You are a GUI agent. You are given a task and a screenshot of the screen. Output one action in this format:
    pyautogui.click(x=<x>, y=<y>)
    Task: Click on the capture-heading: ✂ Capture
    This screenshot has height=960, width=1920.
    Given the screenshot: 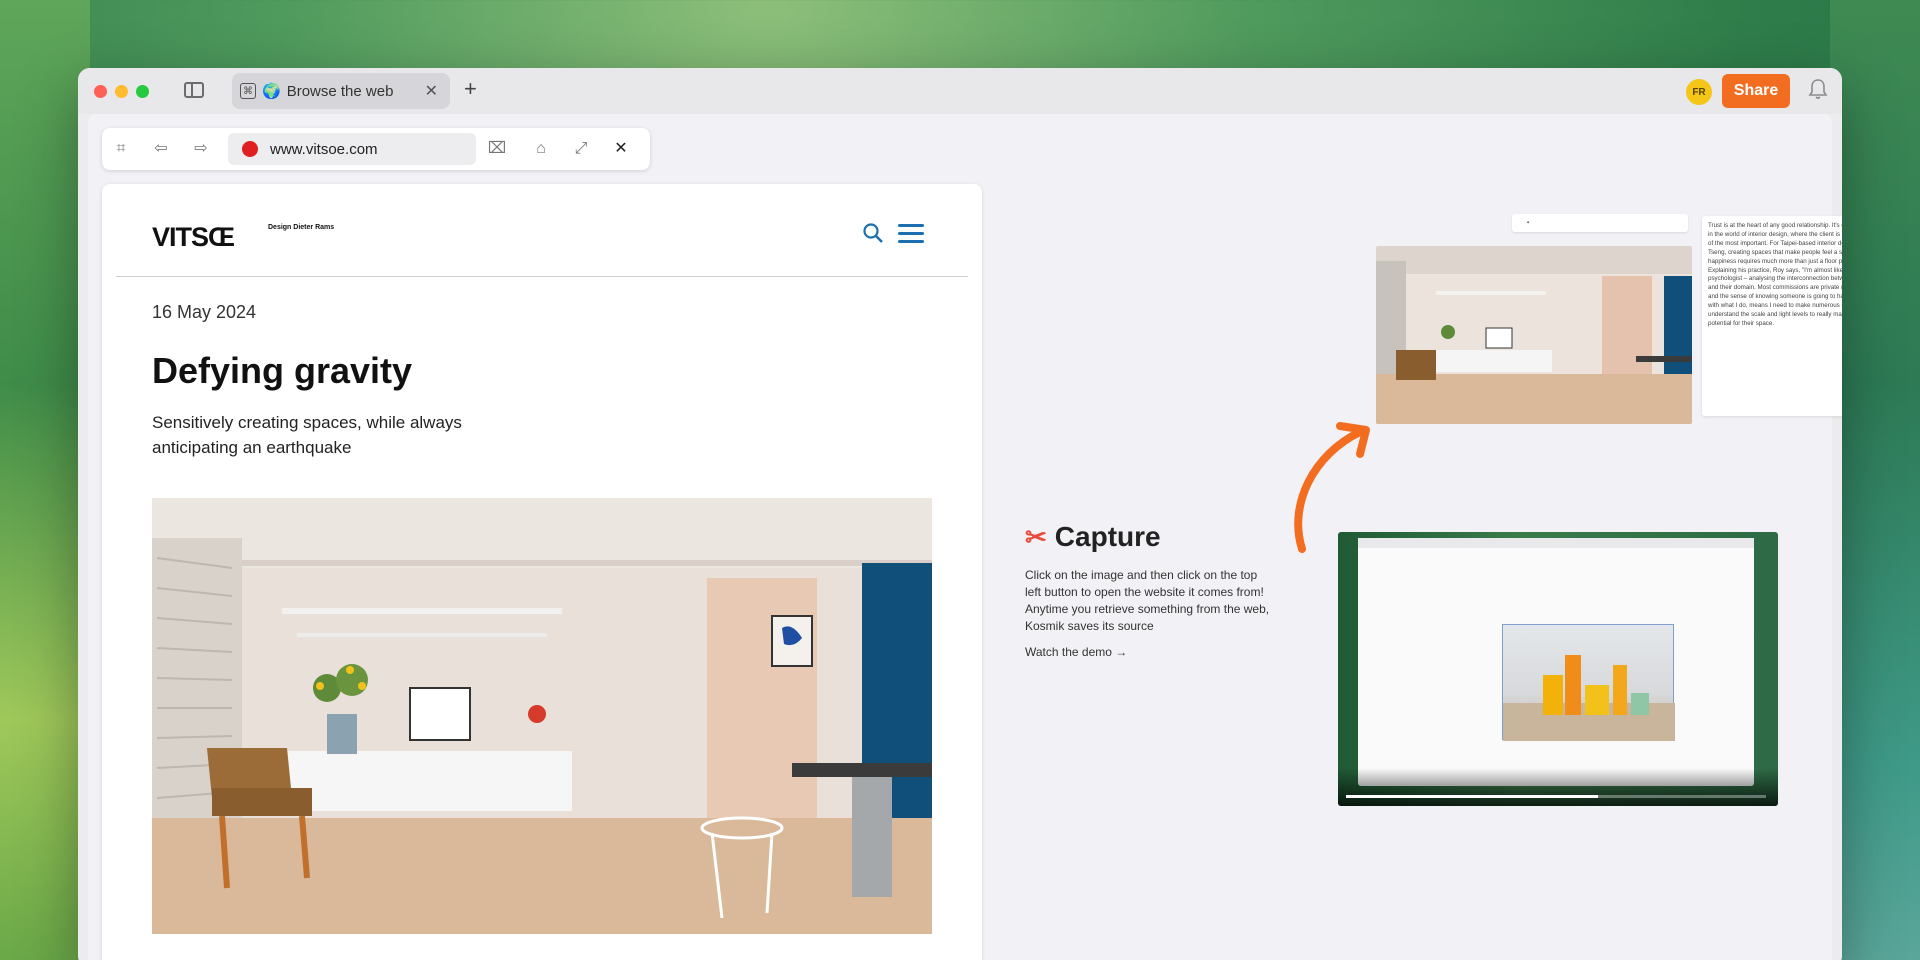 What is the action you would take?
    pyautogui.click(x=1093, y=537)
    